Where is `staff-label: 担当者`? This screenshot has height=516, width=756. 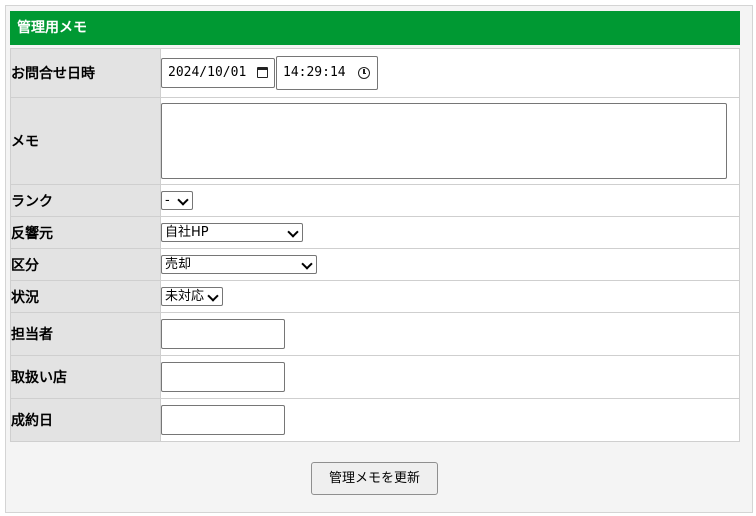
staff-label: 担当者 is located at coordinates (85, 334).